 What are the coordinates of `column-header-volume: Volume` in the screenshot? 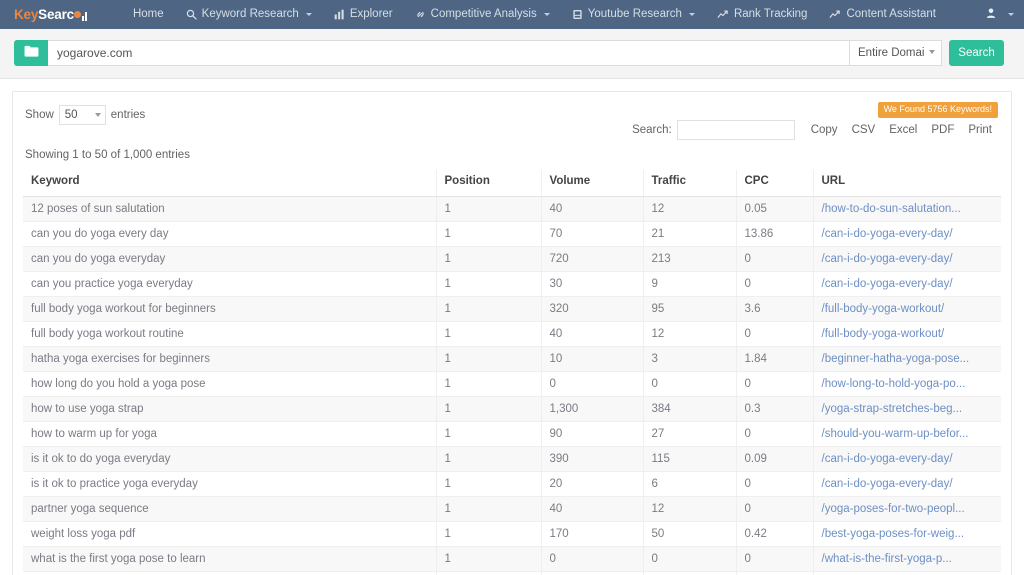 It's located at (592, 183).